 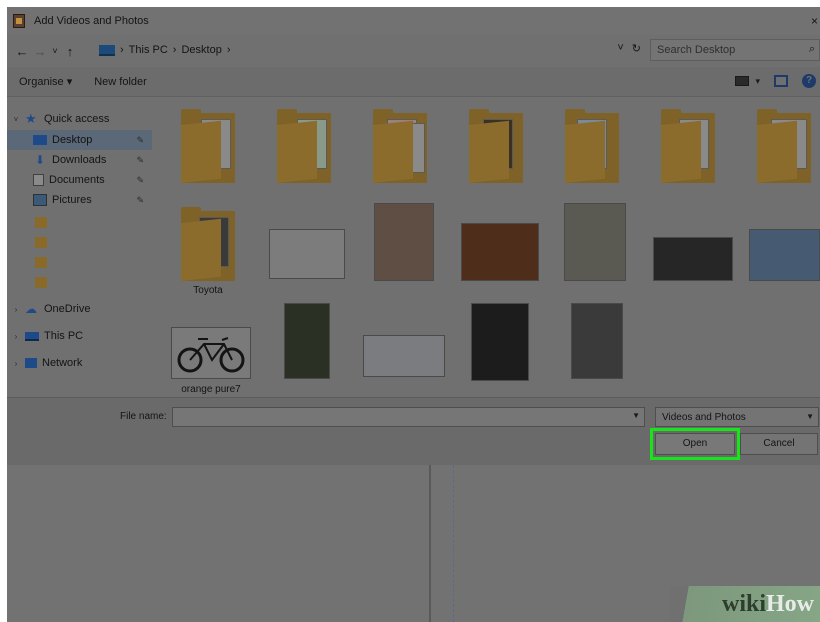 I want to click on bicycle-icon, so click(x=211, y=355).